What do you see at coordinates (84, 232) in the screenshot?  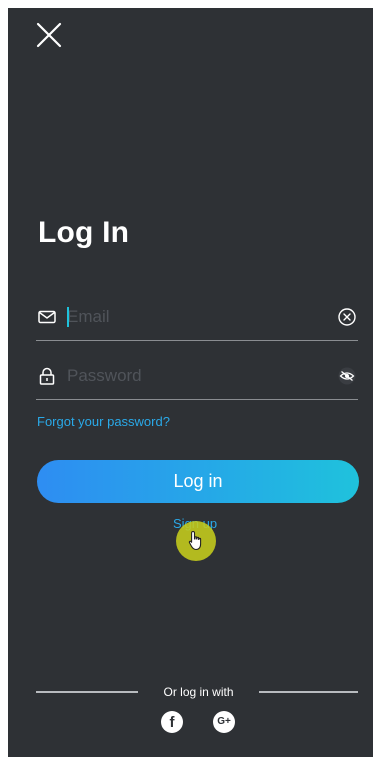 I see `page-title: Log In` at bounding box center [84, 232].